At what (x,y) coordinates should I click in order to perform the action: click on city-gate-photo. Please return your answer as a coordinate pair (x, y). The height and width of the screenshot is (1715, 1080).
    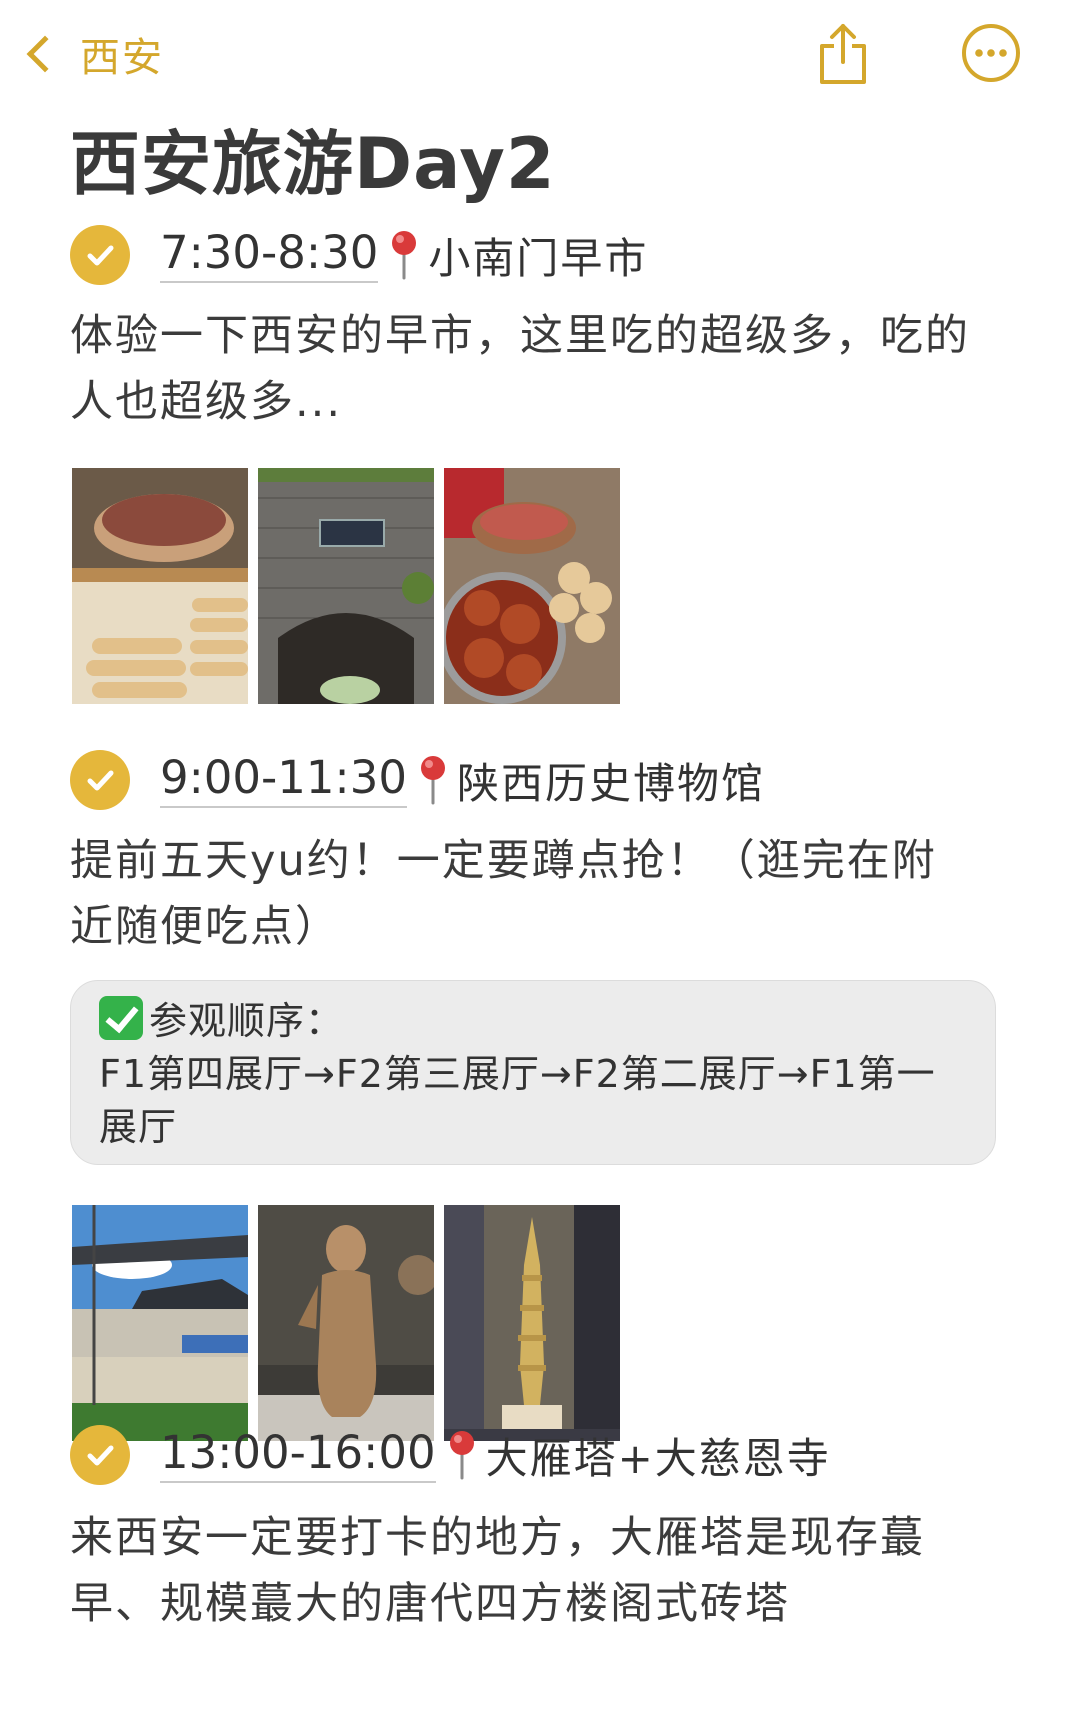
    Looking at the image, I should click on (346, 586).